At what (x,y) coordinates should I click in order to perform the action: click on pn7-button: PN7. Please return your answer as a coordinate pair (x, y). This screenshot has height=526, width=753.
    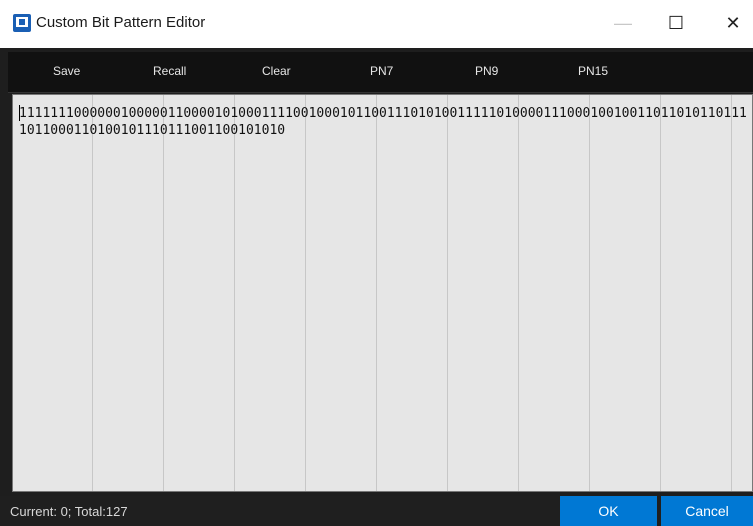
    Looking at the image, I should click on (381, 71).